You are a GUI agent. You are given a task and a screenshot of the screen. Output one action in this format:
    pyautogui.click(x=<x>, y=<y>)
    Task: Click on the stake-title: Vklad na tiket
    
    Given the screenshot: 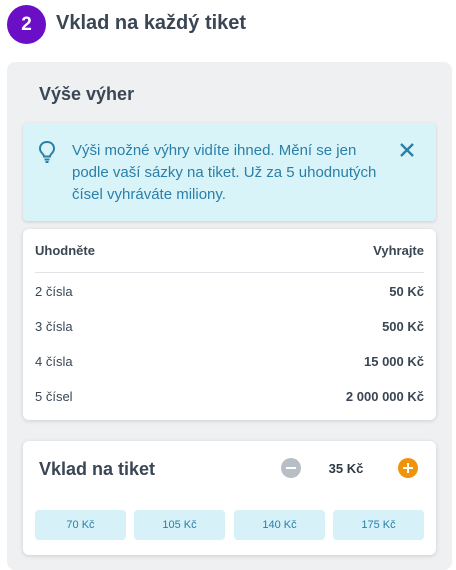 What is the action you would take?
    pyautogui.click(x=97, y=469)
    